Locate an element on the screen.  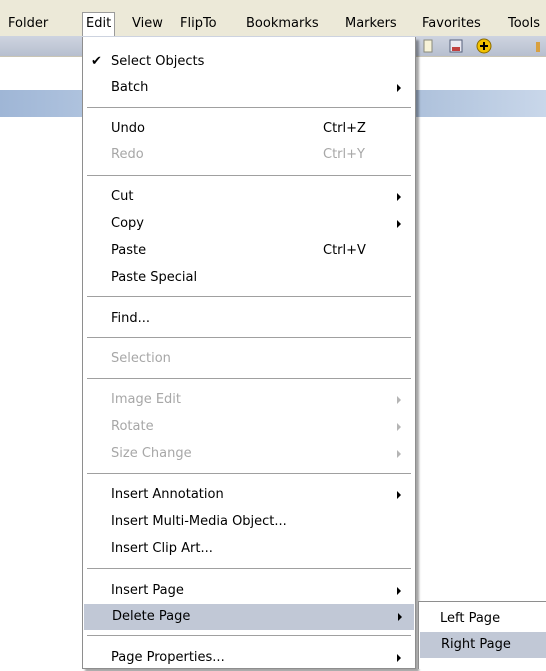
menu-item-select-objects: ✔ Select Objects is located at coordinates (249, 62).